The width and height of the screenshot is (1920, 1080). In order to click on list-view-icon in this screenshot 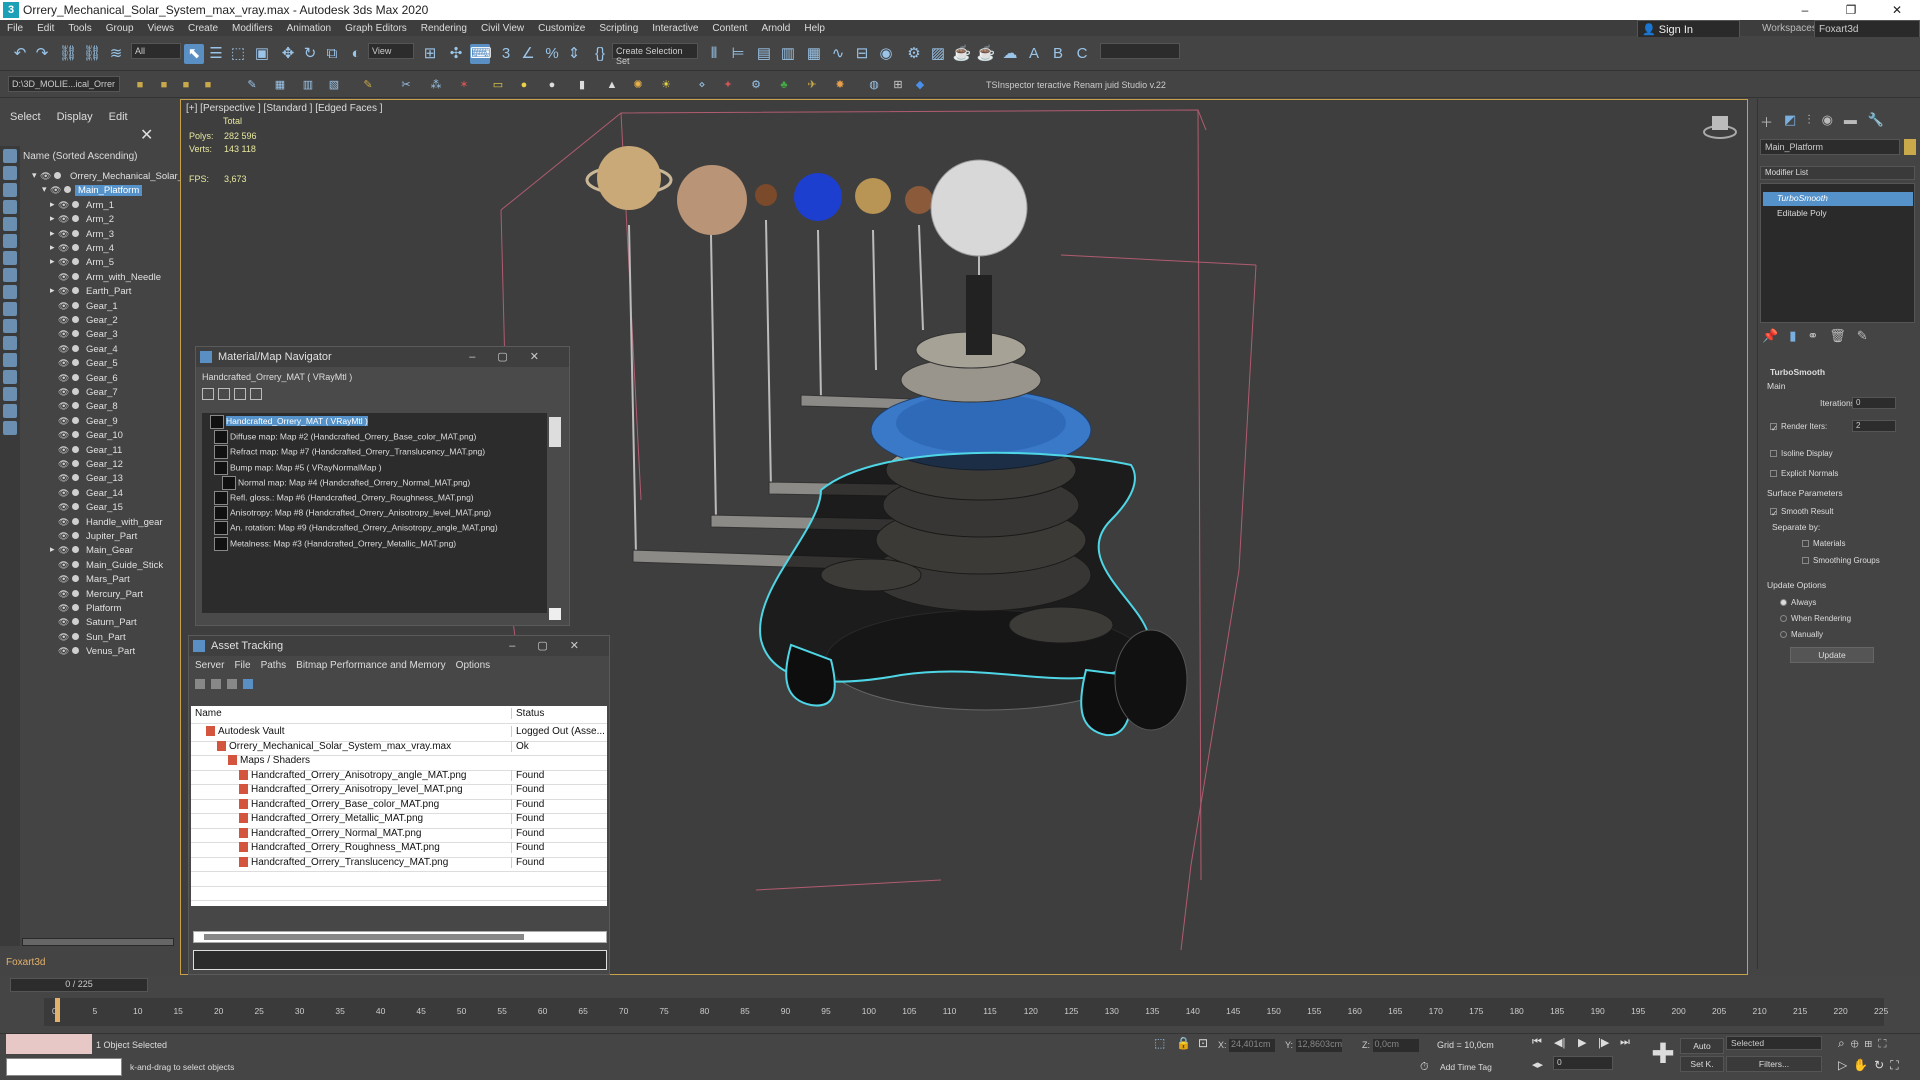, I will do `click(208, 394)`.